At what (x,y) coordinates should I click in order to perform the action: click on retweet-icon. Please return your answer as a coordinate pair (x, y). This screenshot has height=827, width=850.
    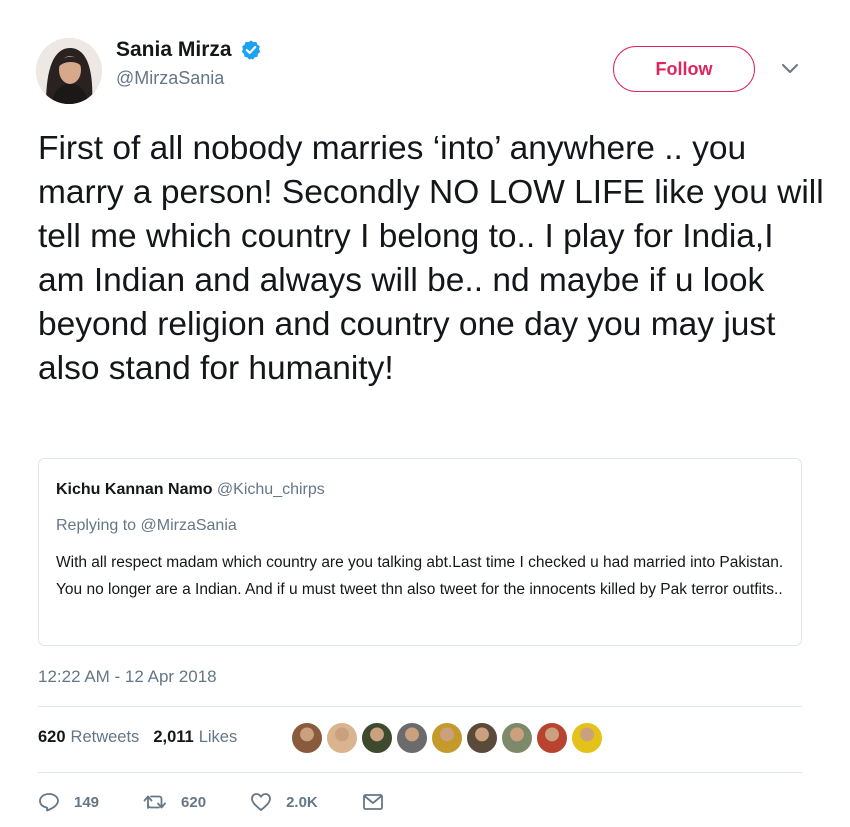
    Looking at the image, I should click on (154, 802).